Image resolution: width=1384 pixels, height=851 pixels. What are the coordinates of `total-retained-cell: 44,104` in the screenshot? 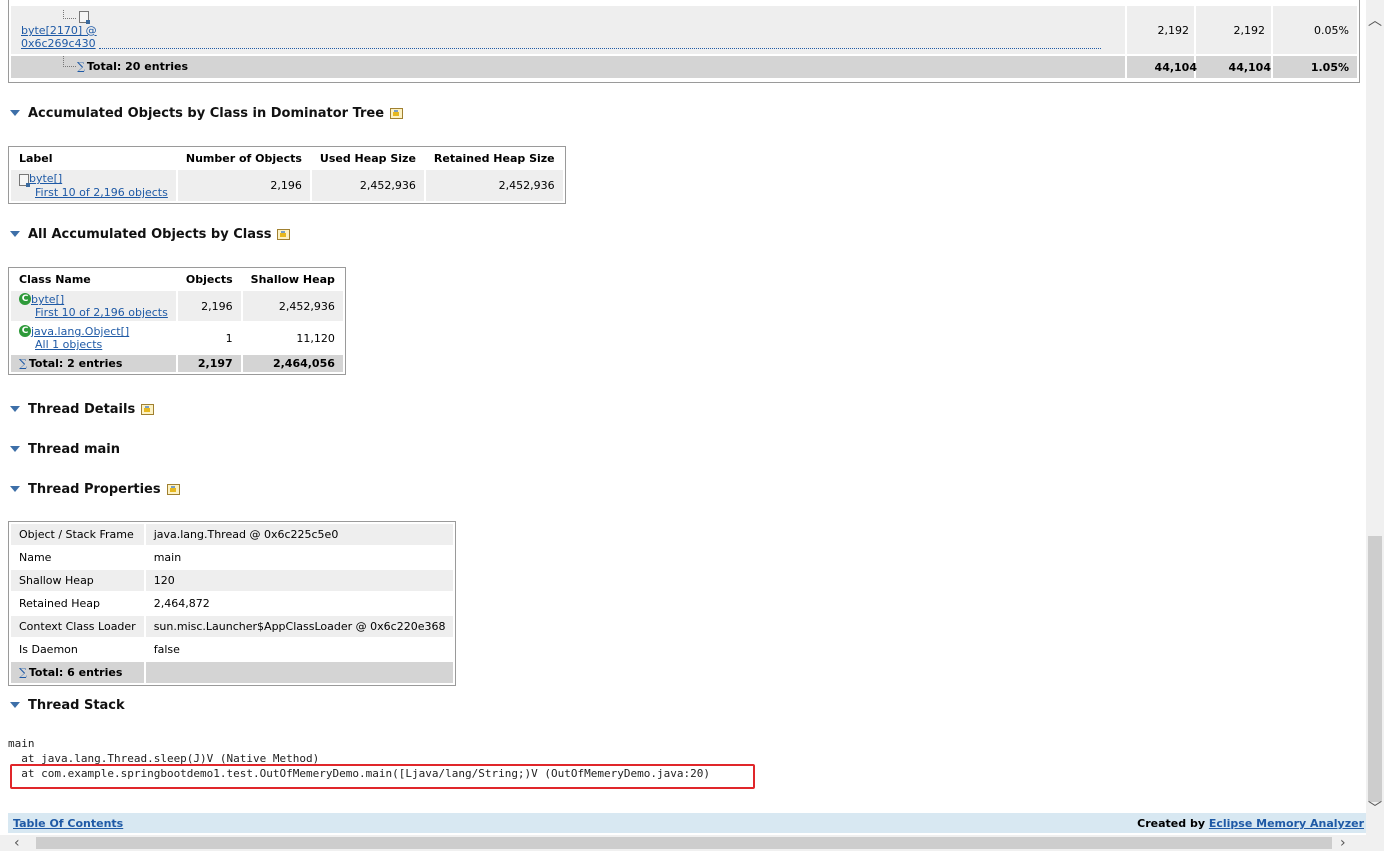 It's located at (1249, 67).